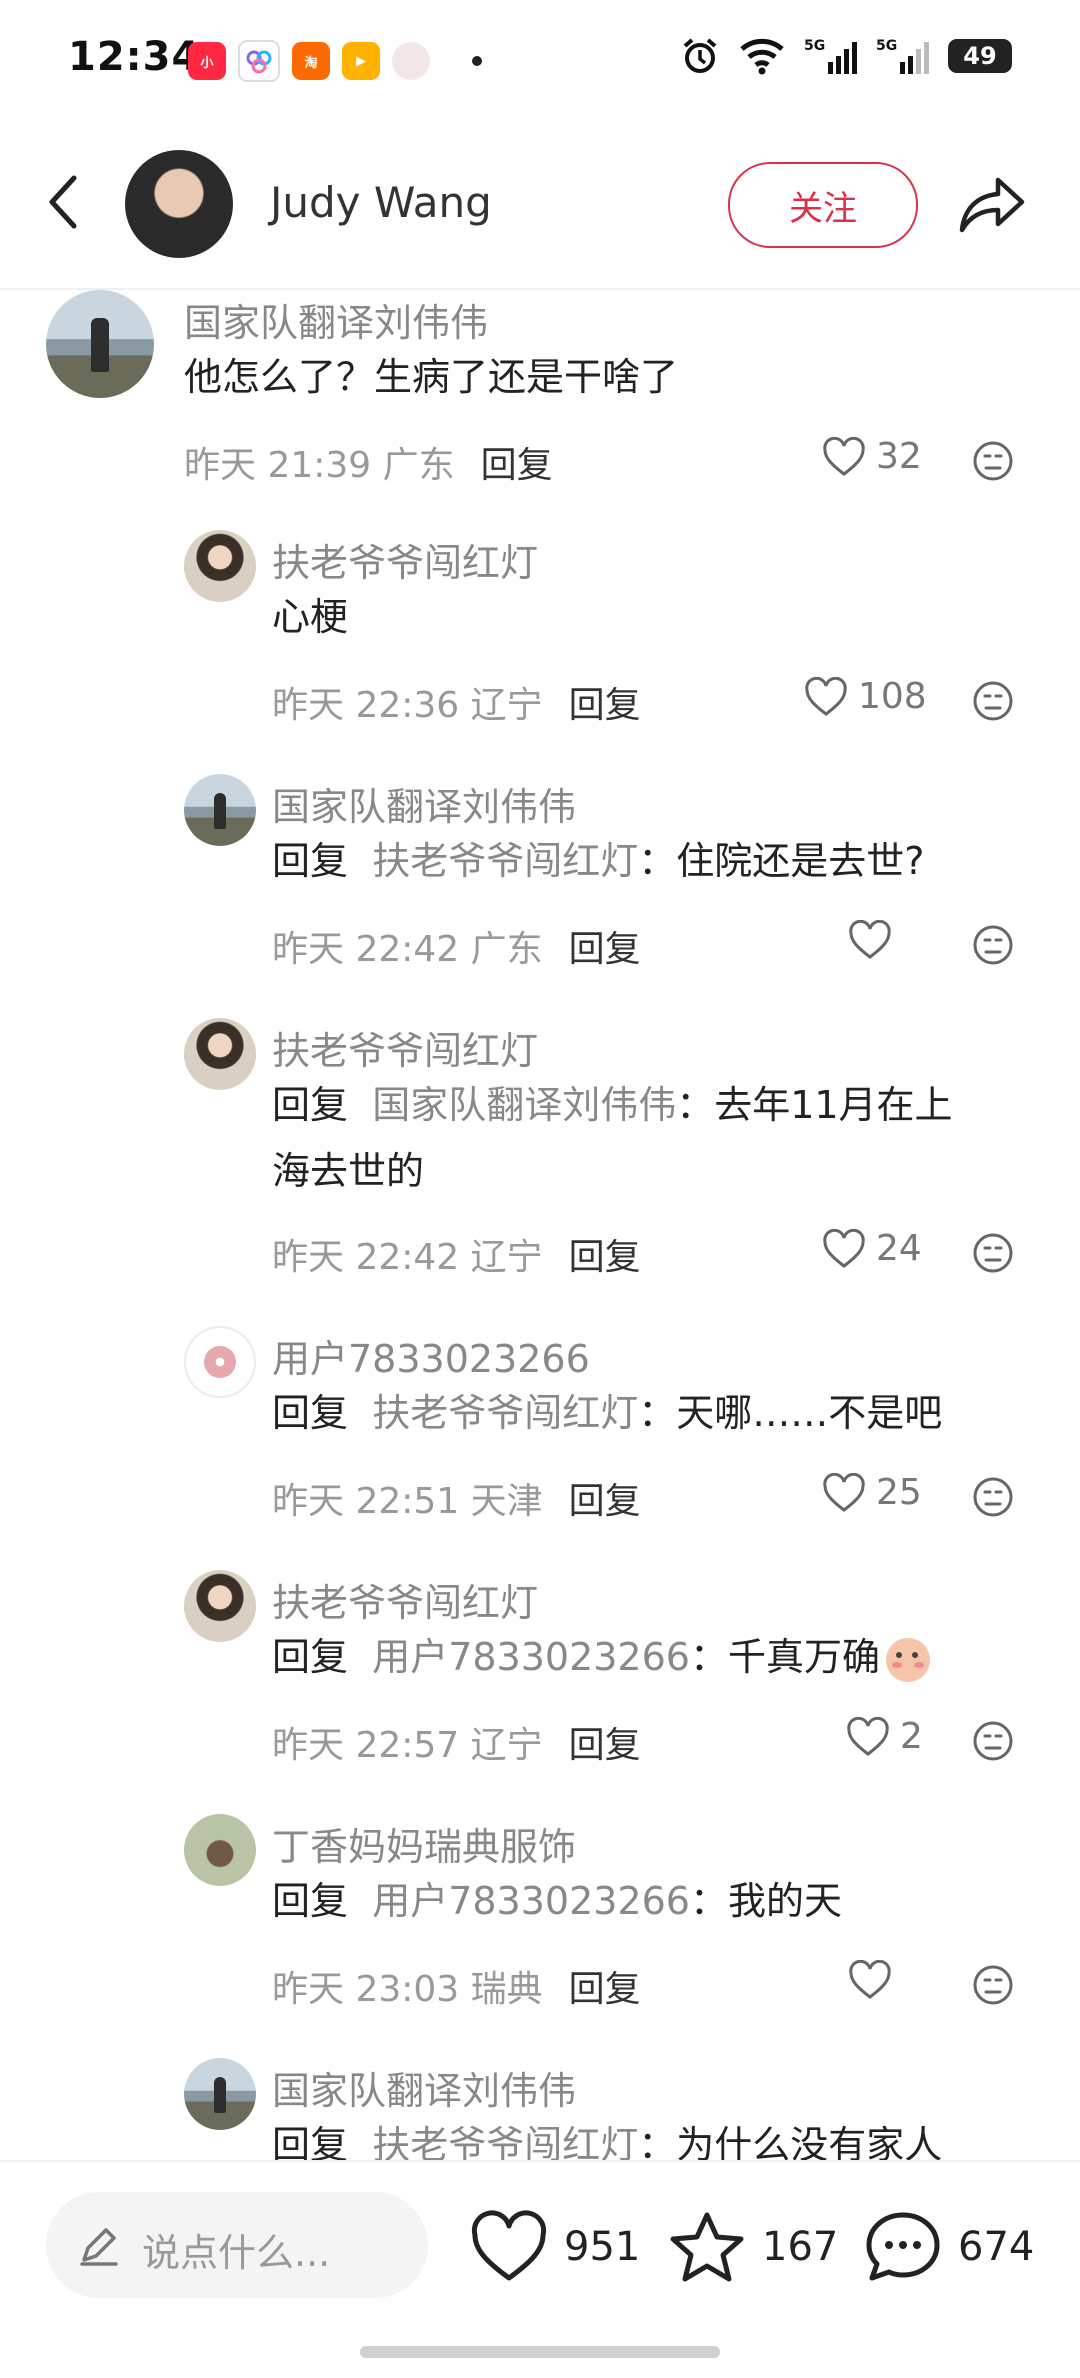 The height and width of the screenshot is (2378, 1080). I want to click on battery-icon: 49, so click(980, 56).